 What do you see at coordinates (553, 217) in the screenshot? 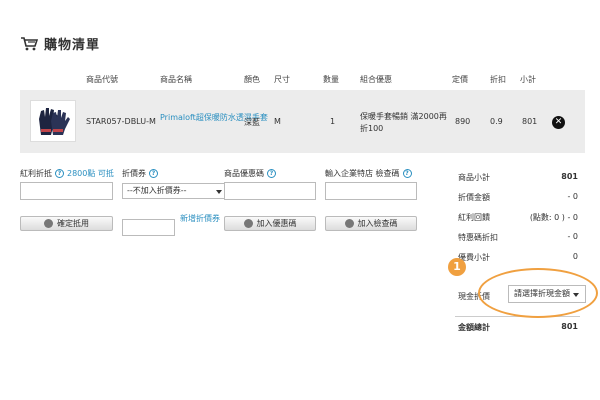
I see `summary-value-bonus: (點數: 0 ) - 0` at bounding box center [553, 217].